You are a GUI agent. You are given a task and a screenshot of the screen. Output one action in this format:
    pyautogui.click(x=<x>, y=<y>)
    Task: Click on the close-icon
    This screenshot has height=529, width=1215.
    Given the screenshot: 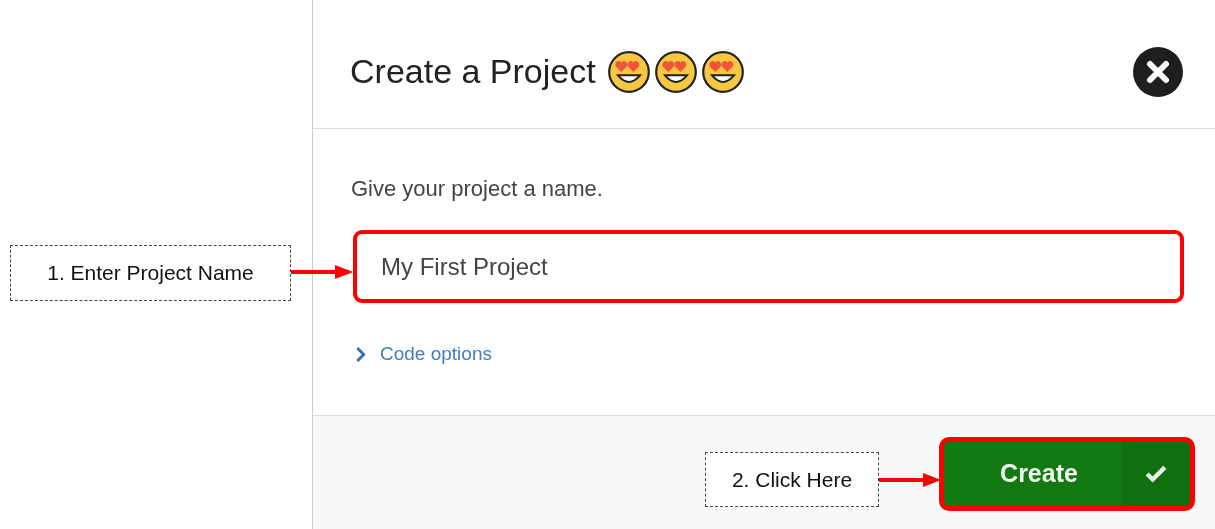 What is the action you would take?
    pyautogui.click(x=1158, y=71)
    